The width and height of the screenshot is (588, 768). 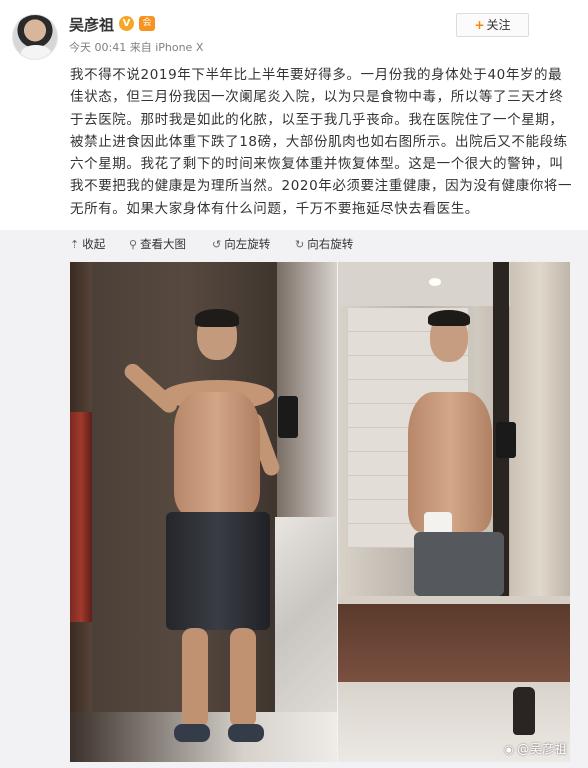 I want to click on avatar, so click(x=35, y=37).